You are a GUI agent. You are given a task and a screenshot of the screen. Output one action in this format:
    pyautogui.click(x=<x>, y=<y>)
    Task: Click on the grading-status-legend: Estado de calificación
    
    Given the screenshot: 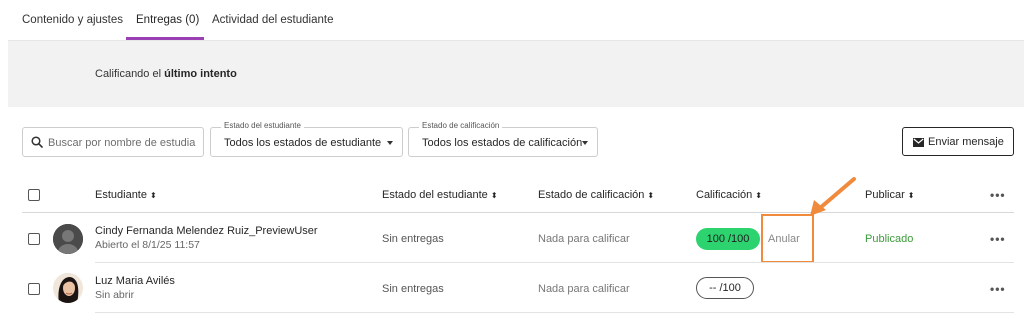 What is the action you would take?
    pyautogui.click(x=461, y=125)
    